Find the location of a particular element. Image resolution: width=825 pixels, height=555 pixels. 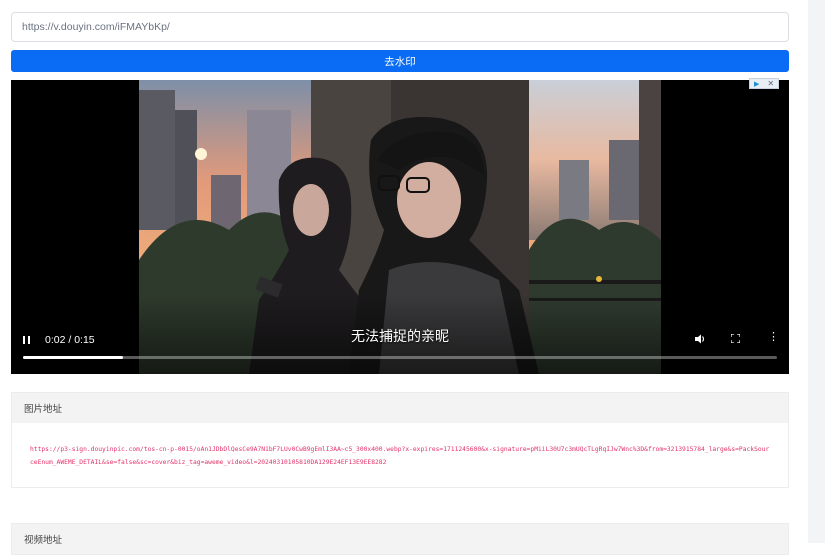

progress-fill is located at coordinates (73, 357).